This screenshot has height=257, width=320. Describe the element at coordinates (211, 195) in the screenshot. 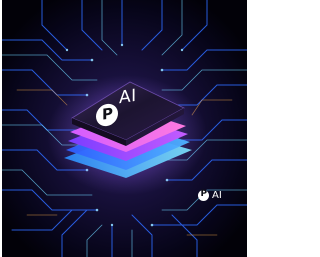

I see `watermark: P AI` at that location.